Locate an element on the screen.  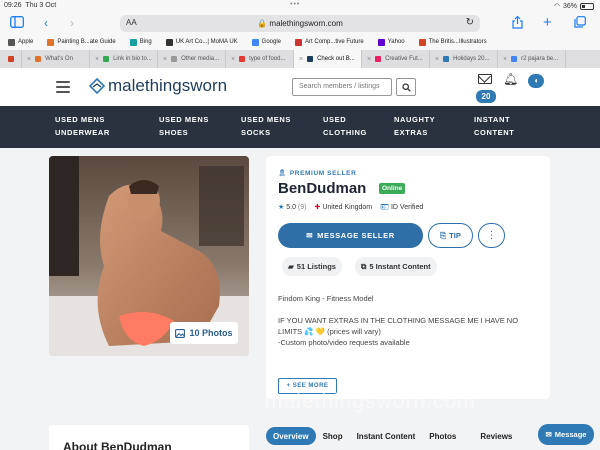
bio-line: -Custom photo/video requests available is located at coordinates (344, 342).